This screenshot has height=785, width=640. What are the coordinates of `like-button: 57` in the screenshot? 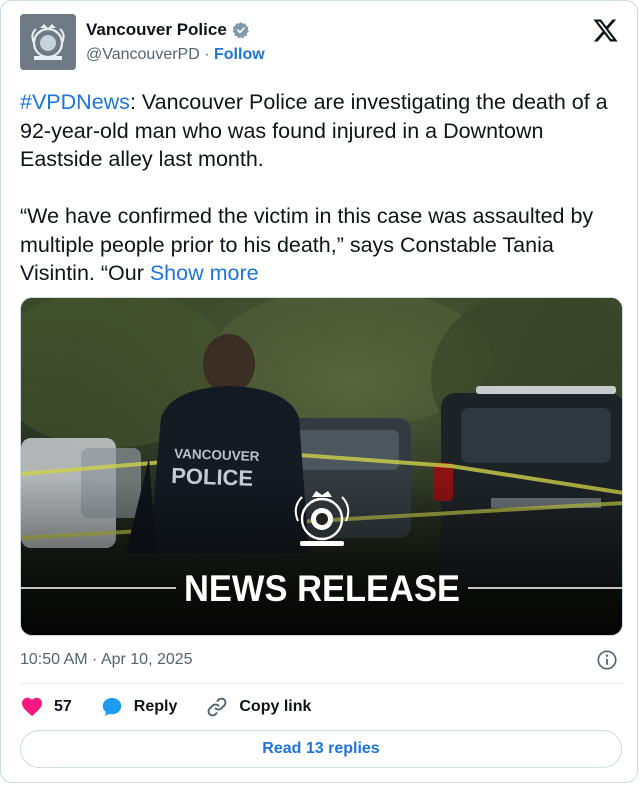 It's located at (46, 707).